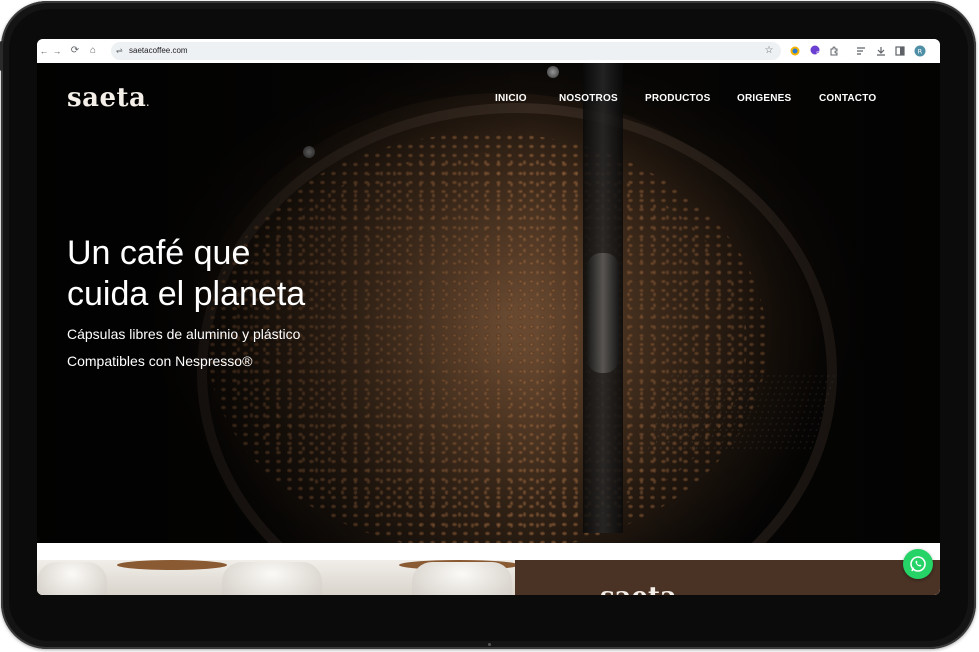 This screenshot has height=652, width=979. Describe the element at coordinates (184, 334) in the screenshot. I see `hero-subtitle: Cápsulas libres de aluminio y plástico` at that location.